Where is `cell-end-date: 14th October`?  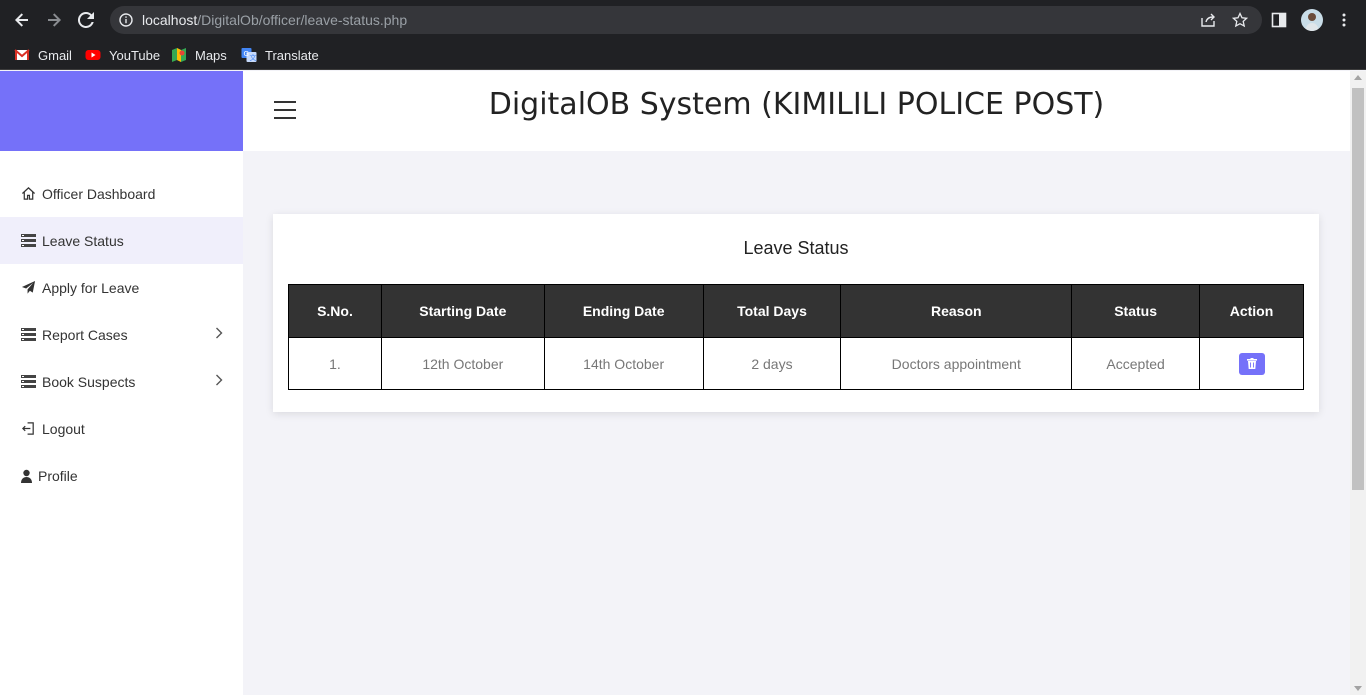
cell-end-date: 14th October is located at coordinates (623, 363).